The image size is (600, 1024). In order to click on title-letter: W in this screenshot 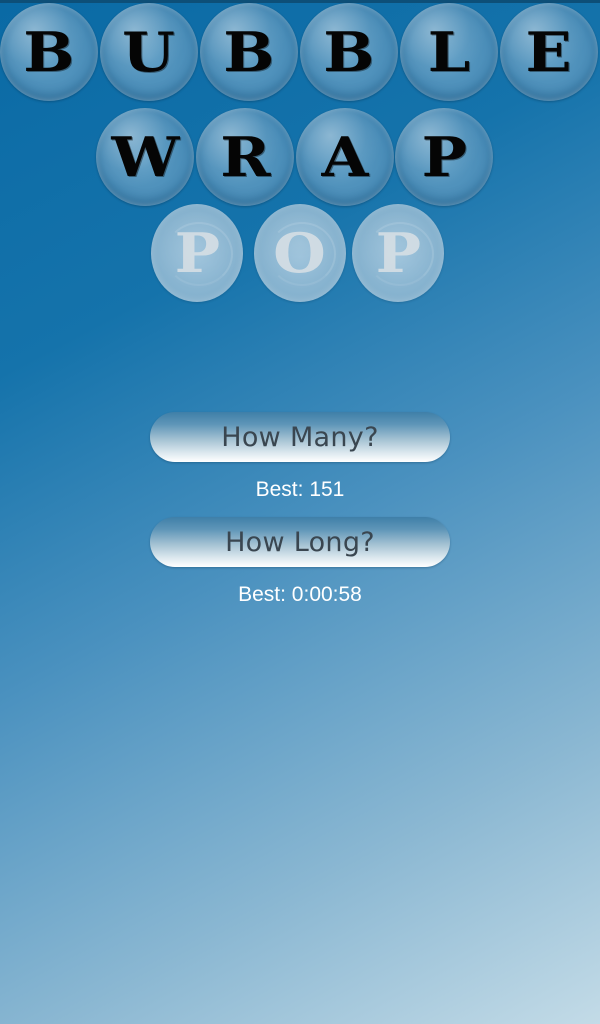, I will do `click(145, 157)`.